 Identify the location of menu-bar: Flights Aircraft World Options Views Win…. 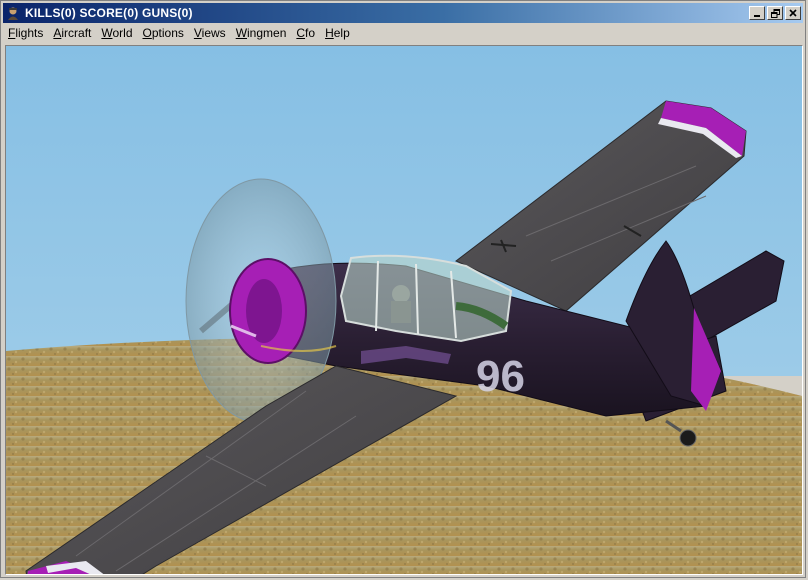
(403, 33).